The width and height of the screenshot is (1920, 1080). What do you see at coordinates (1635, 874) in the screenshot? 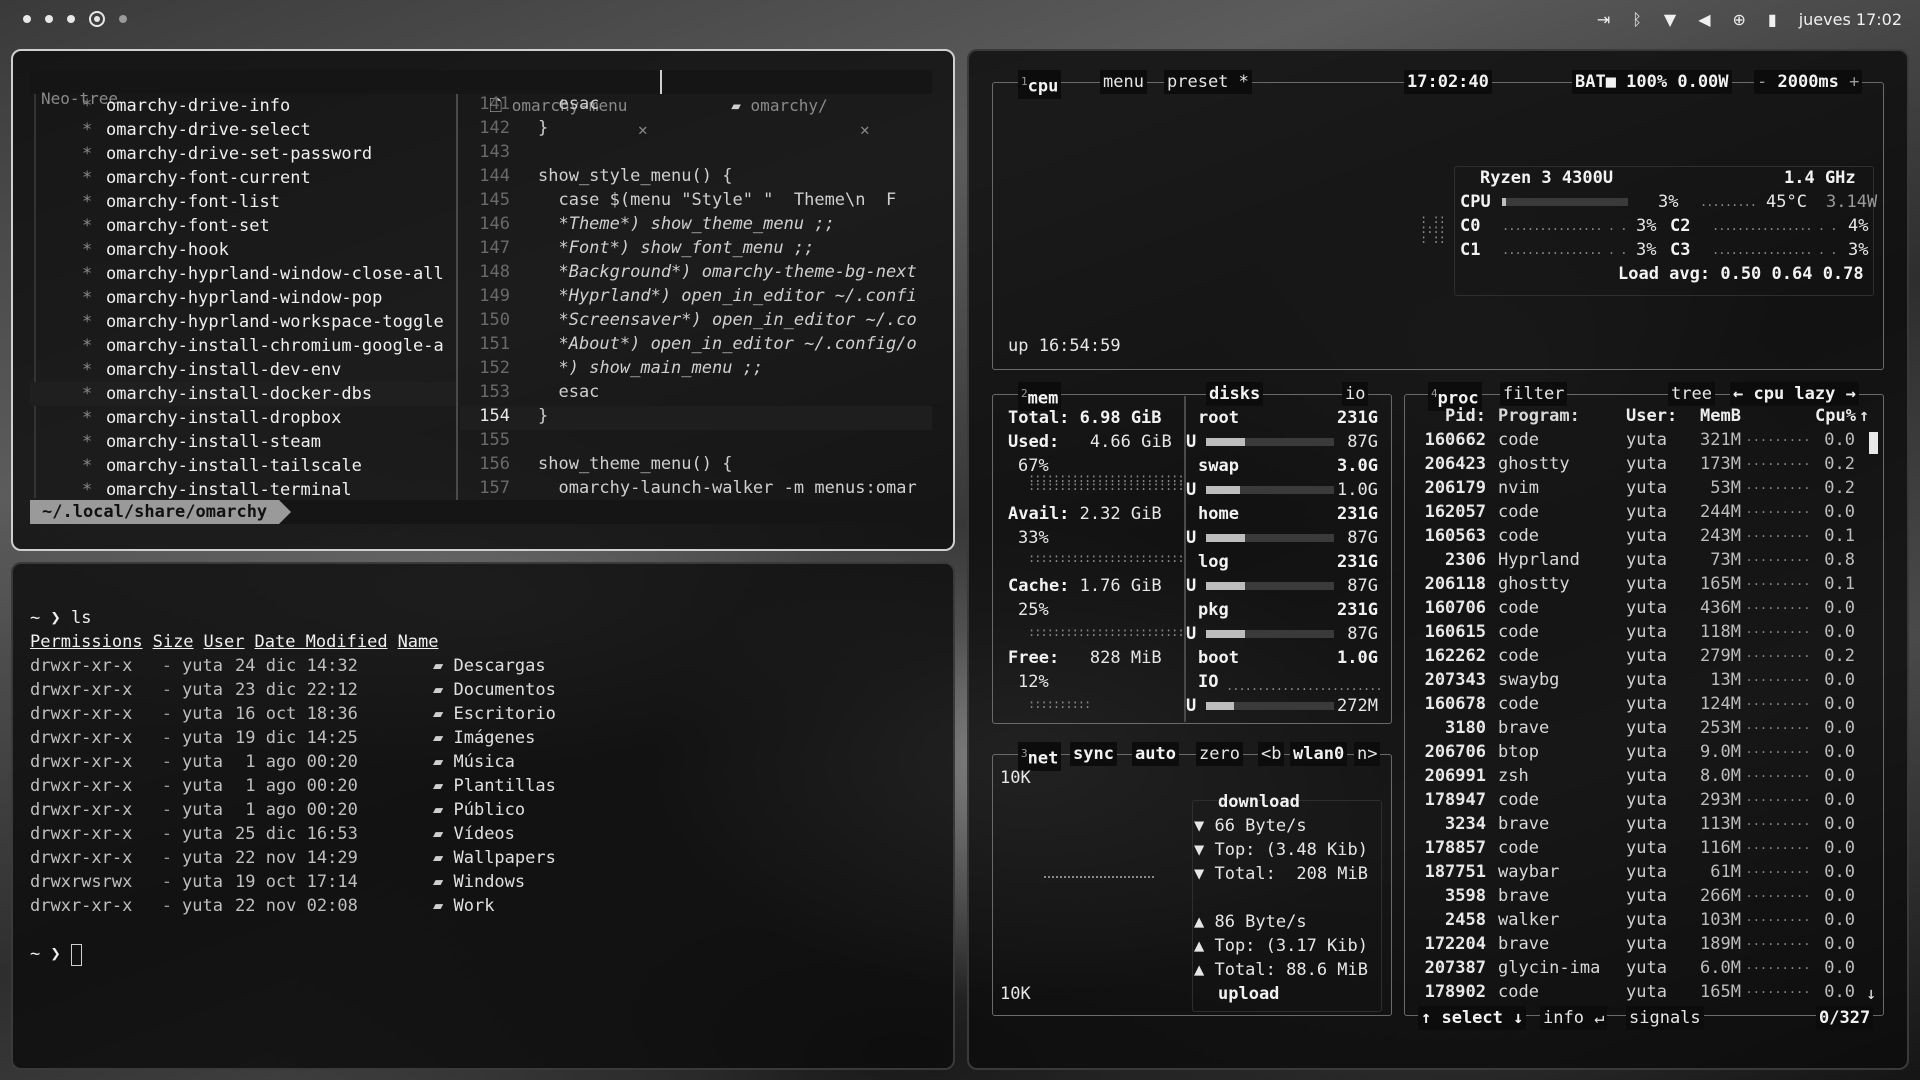
I see `process-row: 187751 waybar yuta 61M......... 0.0` at bounding box center [1635, 874].